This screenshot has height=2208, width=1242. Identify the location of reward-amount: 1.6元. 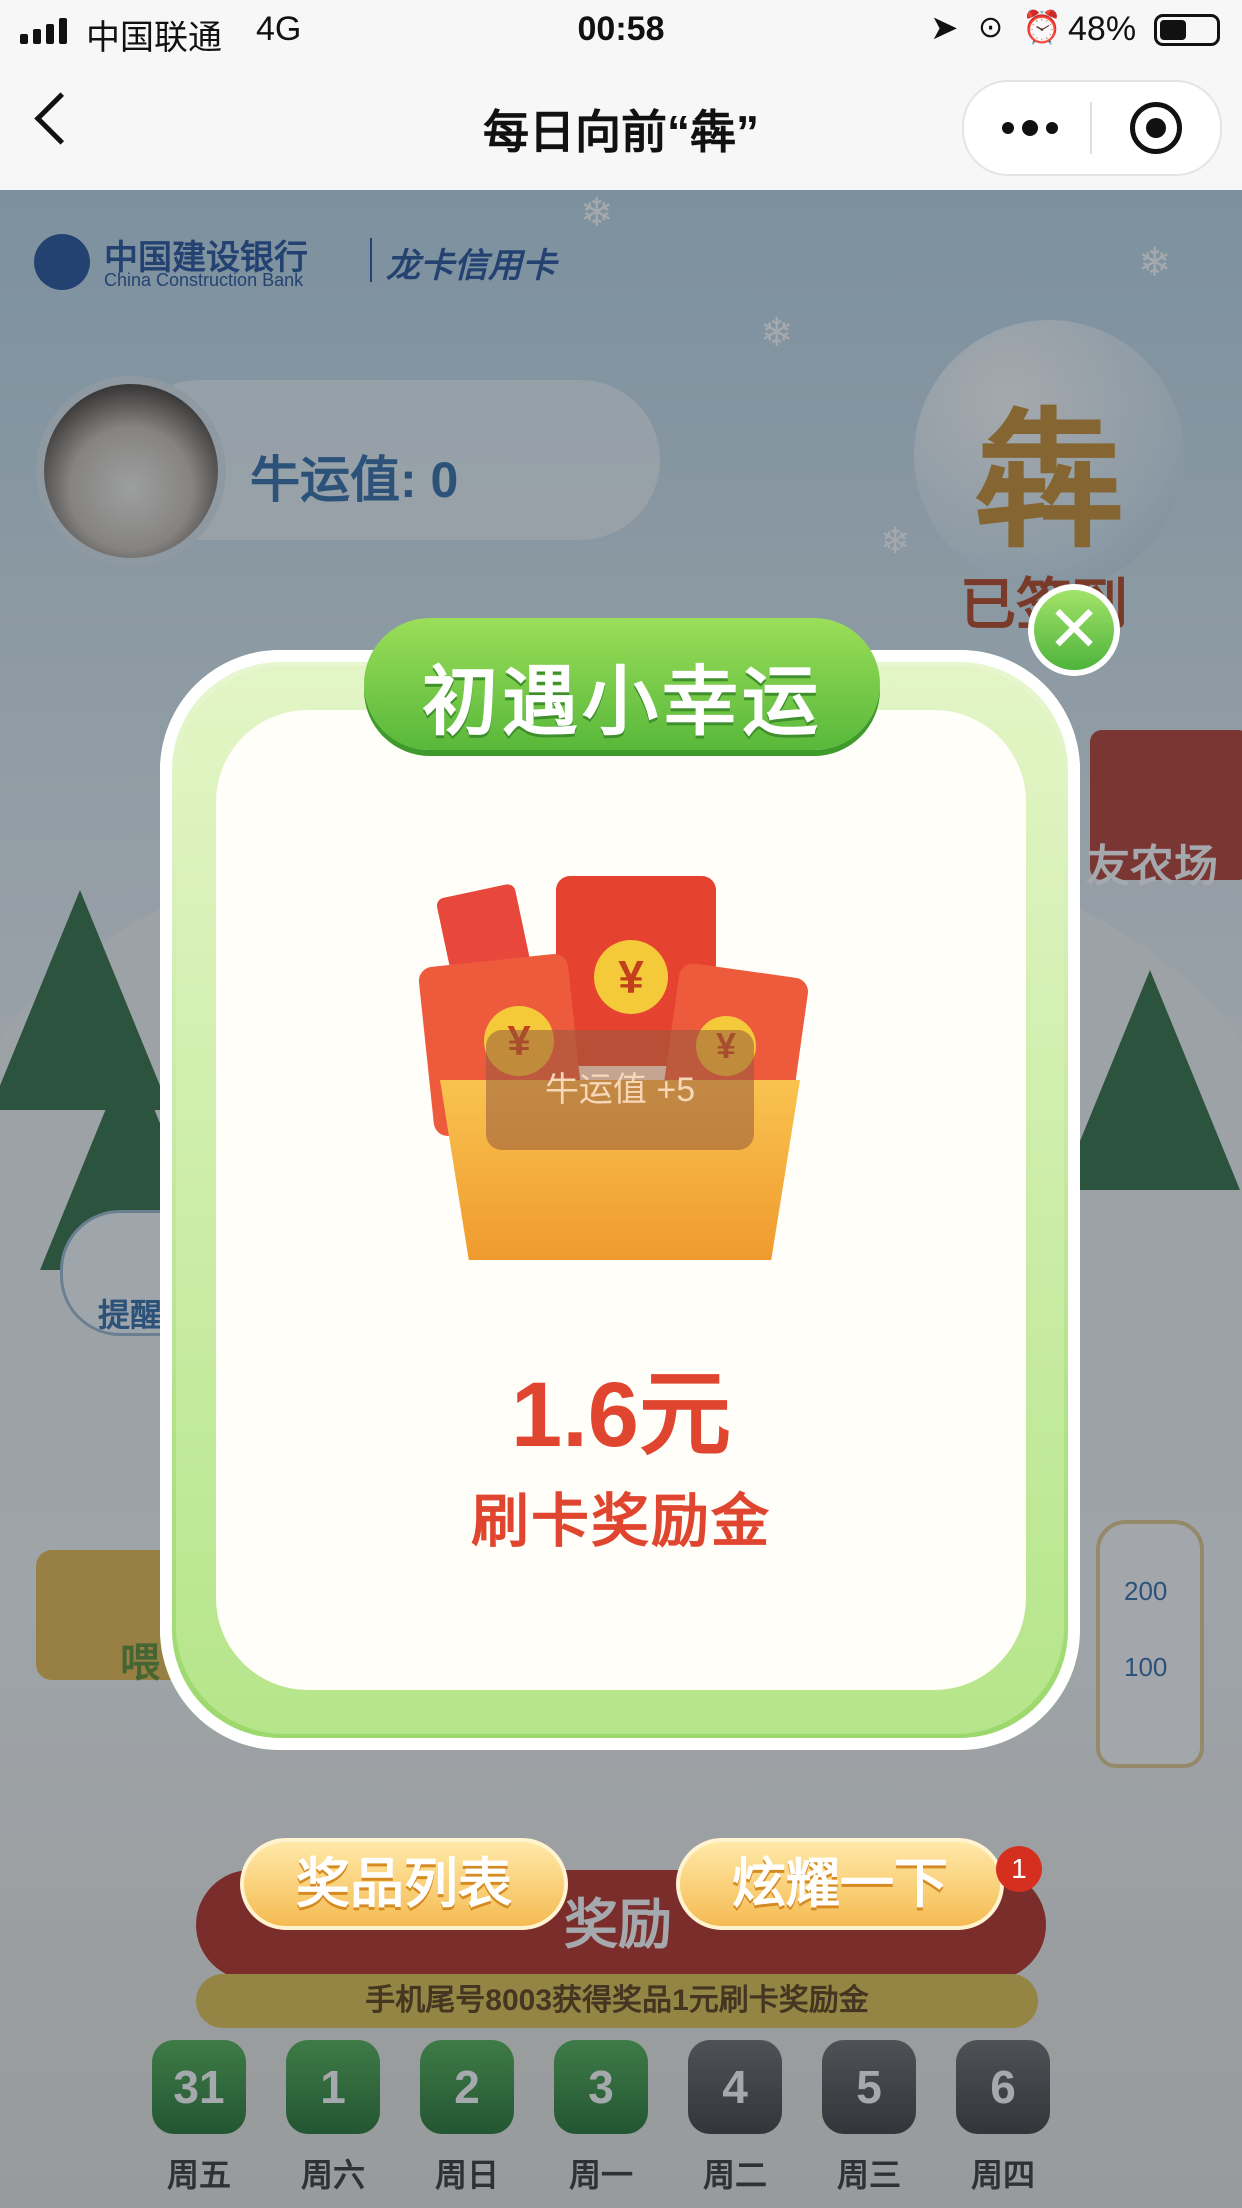
(621, 1415).